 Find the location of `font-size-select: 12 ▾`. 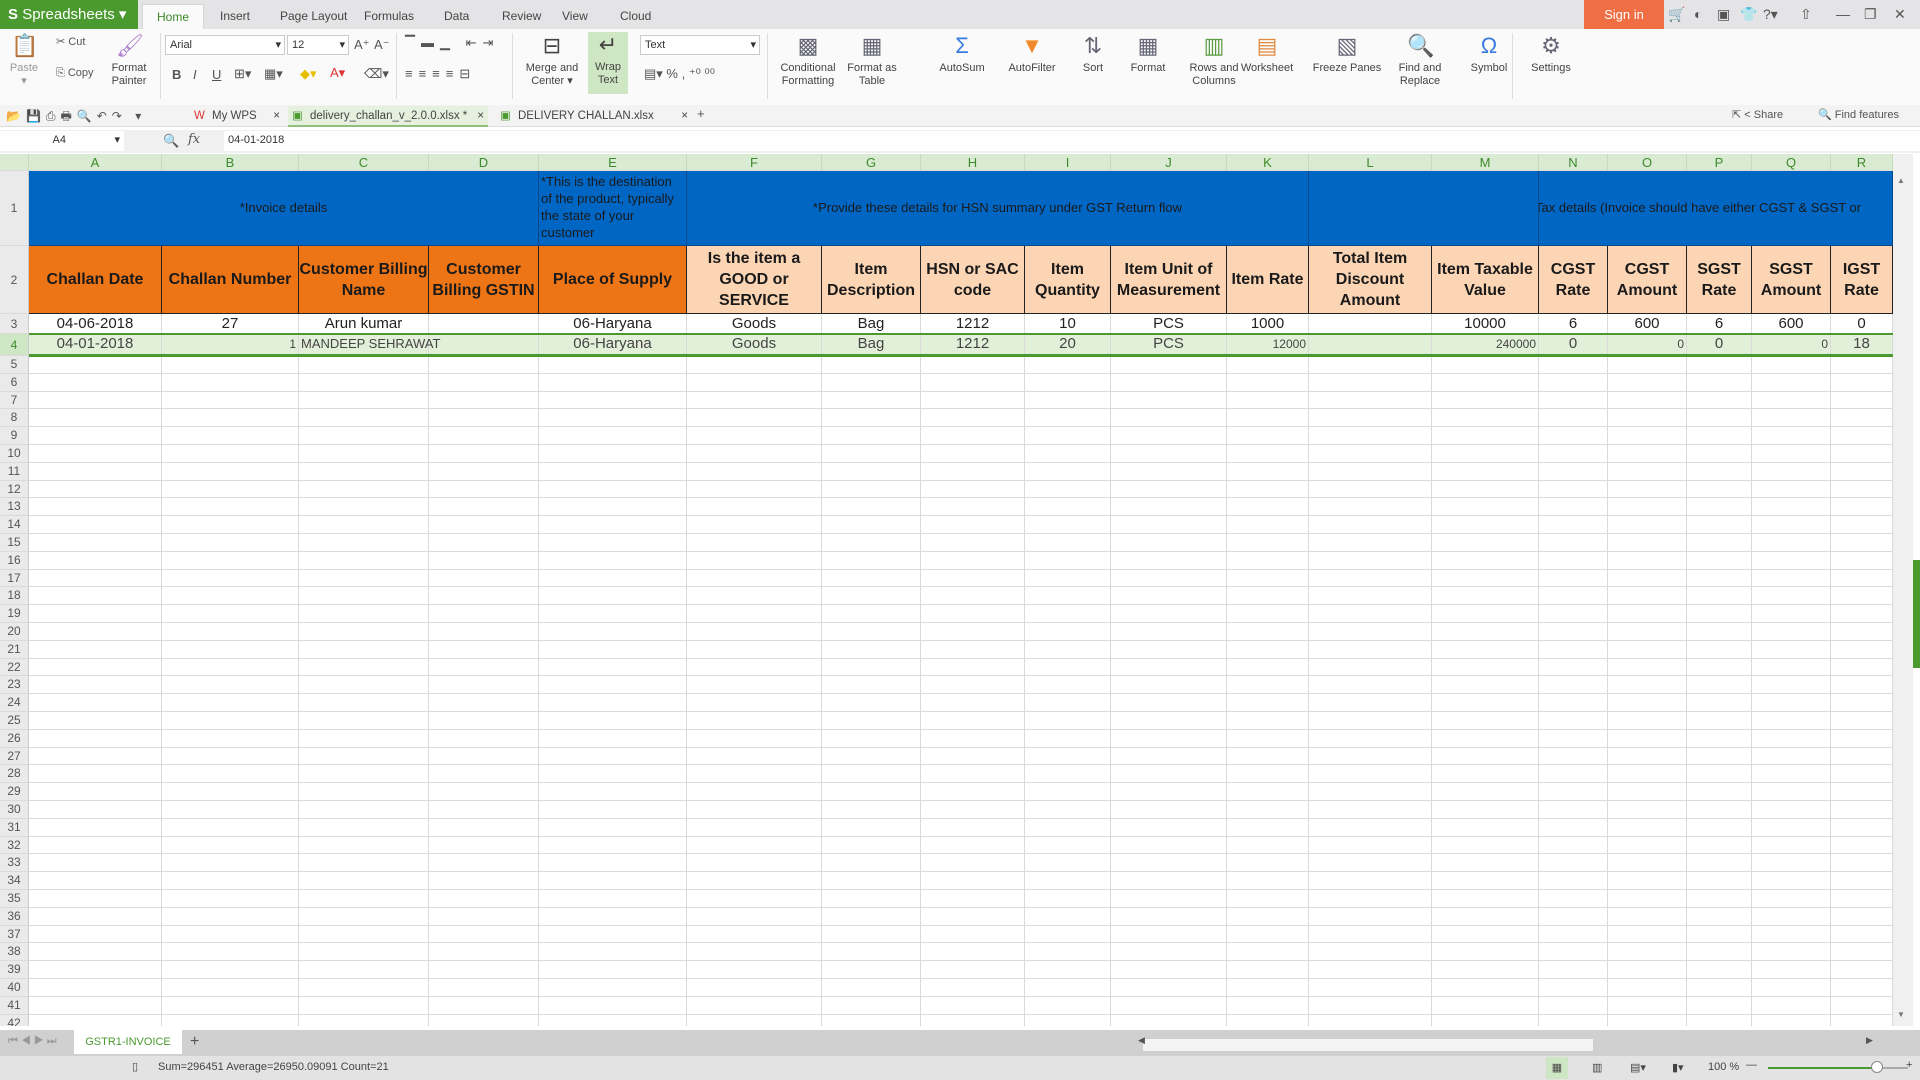

font-size-select: 12 ▾ is located at coordinates (318, 45).